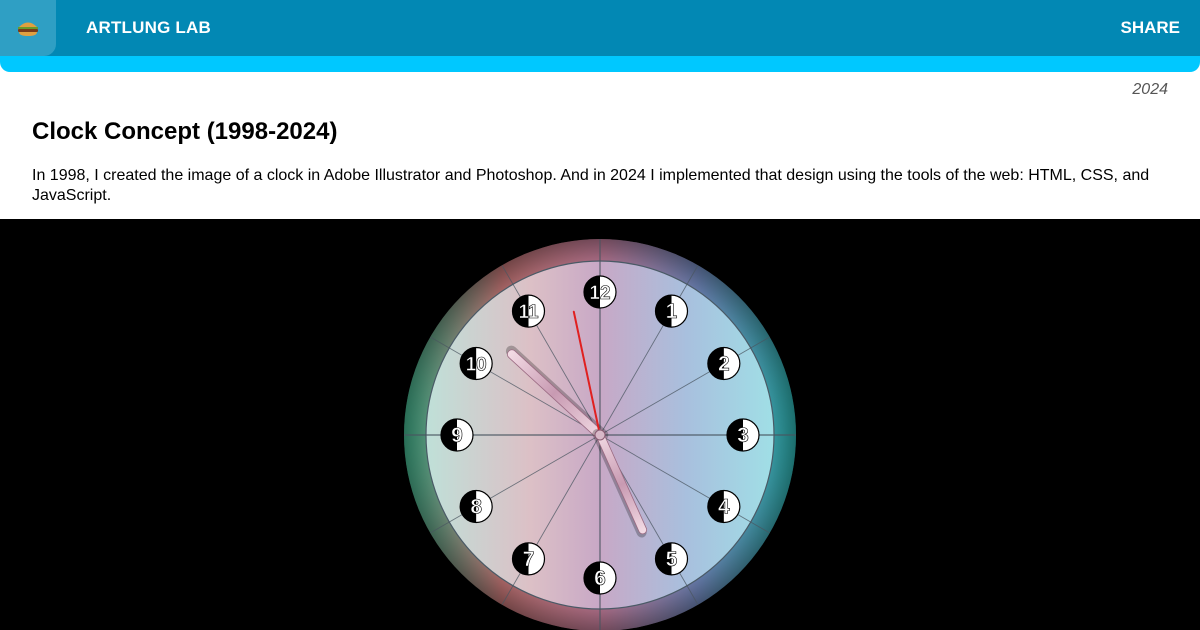 Image resolution: width=1200 pixels, height=630 pixels. Describe the element at coordinates (148, 28) in the screenshot. I see `brand-link: ARTLUNG LAB` at that location.